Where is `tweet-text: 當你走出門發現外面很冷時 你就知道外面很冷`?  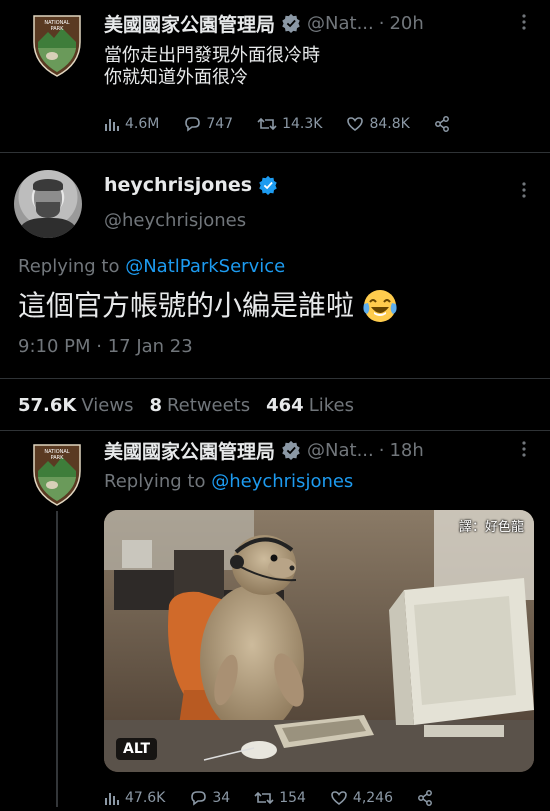 tweet-text: 當你走出門發現外面很冷時 你就知道外面很冷 is located at coordinates (212, 67).